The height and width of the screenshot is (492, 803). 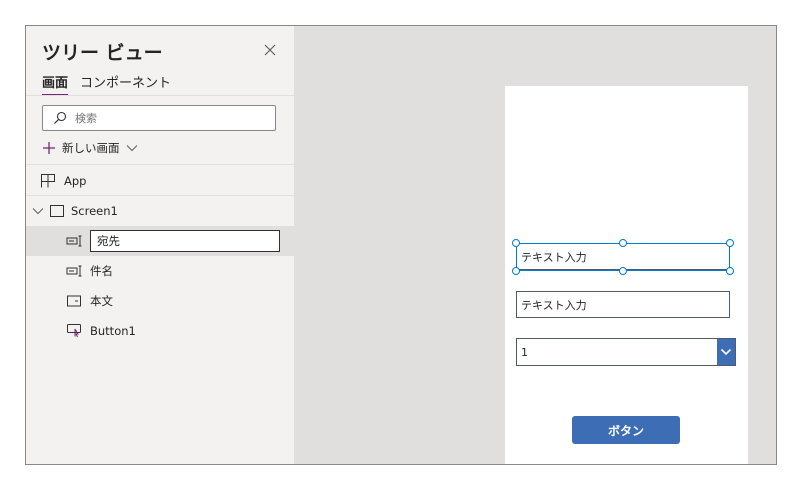 I want to click on plus-icon, so click(x=49, y=148).